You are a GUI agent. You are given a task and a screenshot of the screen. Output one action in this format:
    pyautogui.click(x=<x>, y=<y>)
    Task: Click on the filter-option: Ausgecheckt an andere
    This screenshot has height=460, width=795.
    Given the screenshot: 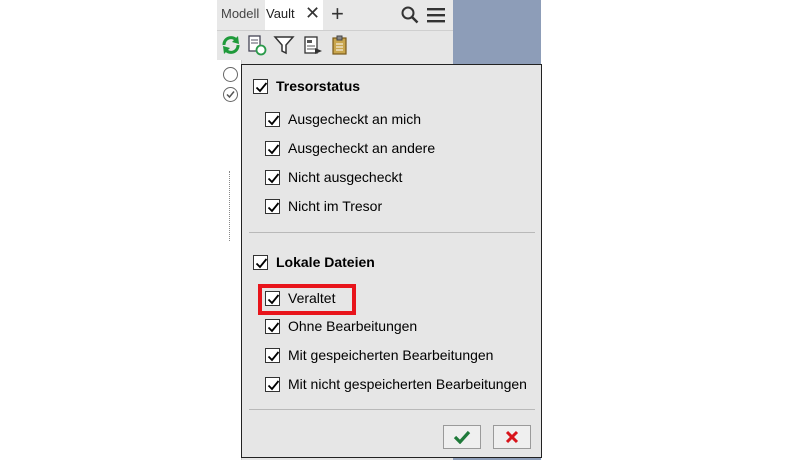 What is the action you would take?
    pyautogui.click(x=350, y=148)
    